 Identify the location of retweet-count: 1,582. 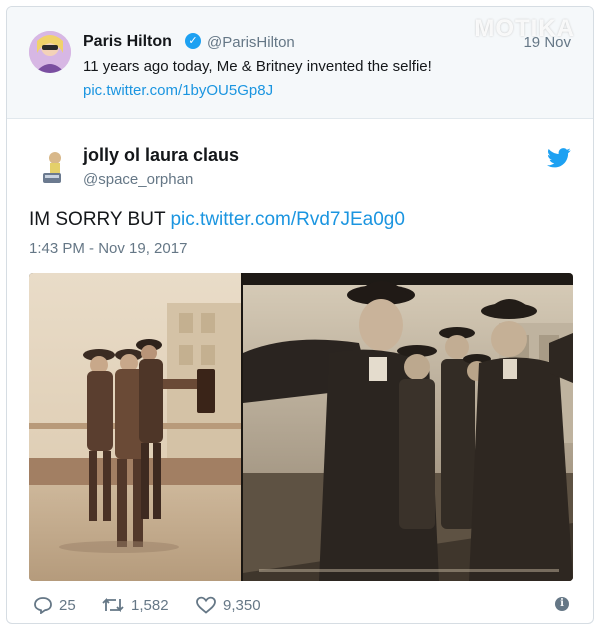
(150, 605).